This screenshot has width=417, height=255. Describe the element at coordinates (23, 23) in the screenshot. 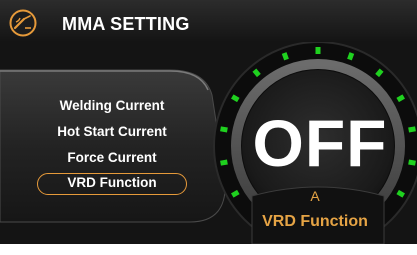

I see `welding-electrode-icon` at that location.